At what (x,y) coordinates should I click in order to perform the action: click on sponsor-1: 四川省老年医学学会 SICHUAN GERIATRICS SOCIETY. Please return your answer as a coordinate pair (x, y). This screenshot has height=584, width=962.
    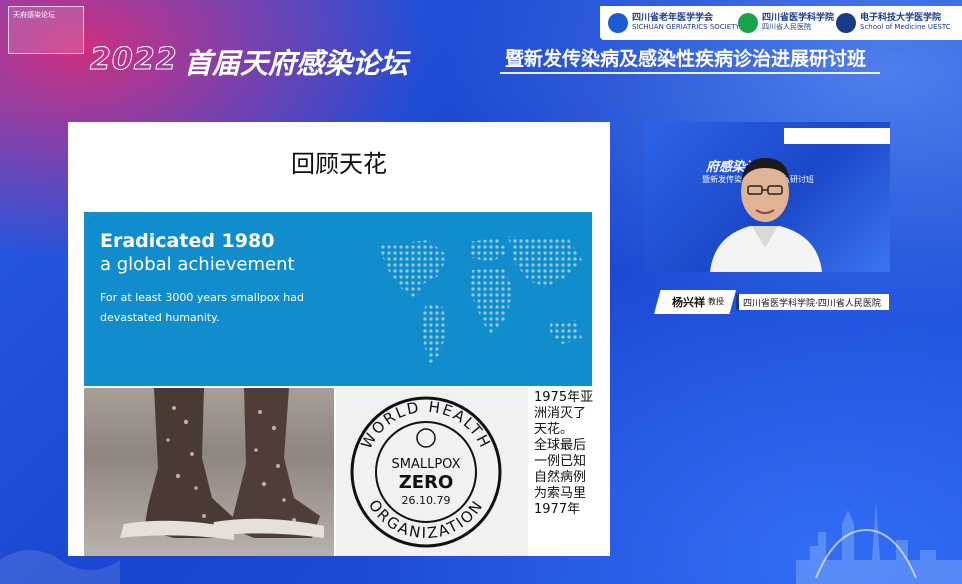
    Looking at the image, I should click on (674, 23).